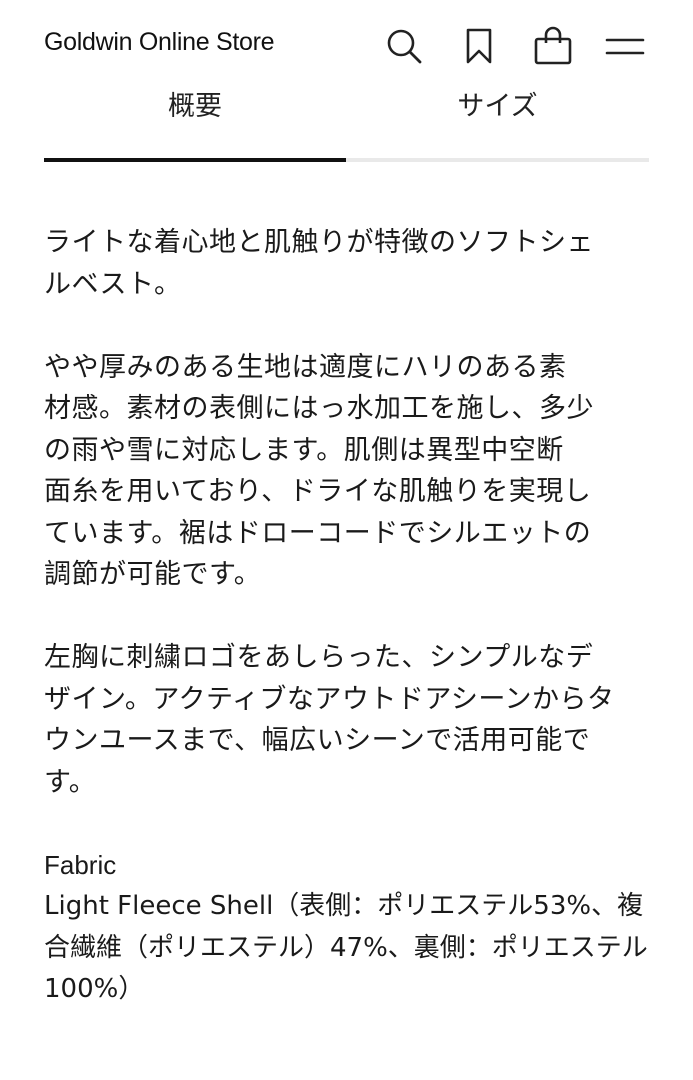 The height and width of the screenshot is (1080, 693). Describe the element at coordinates (625, 46) in the screenshot. I see `menu-icon` at that location.